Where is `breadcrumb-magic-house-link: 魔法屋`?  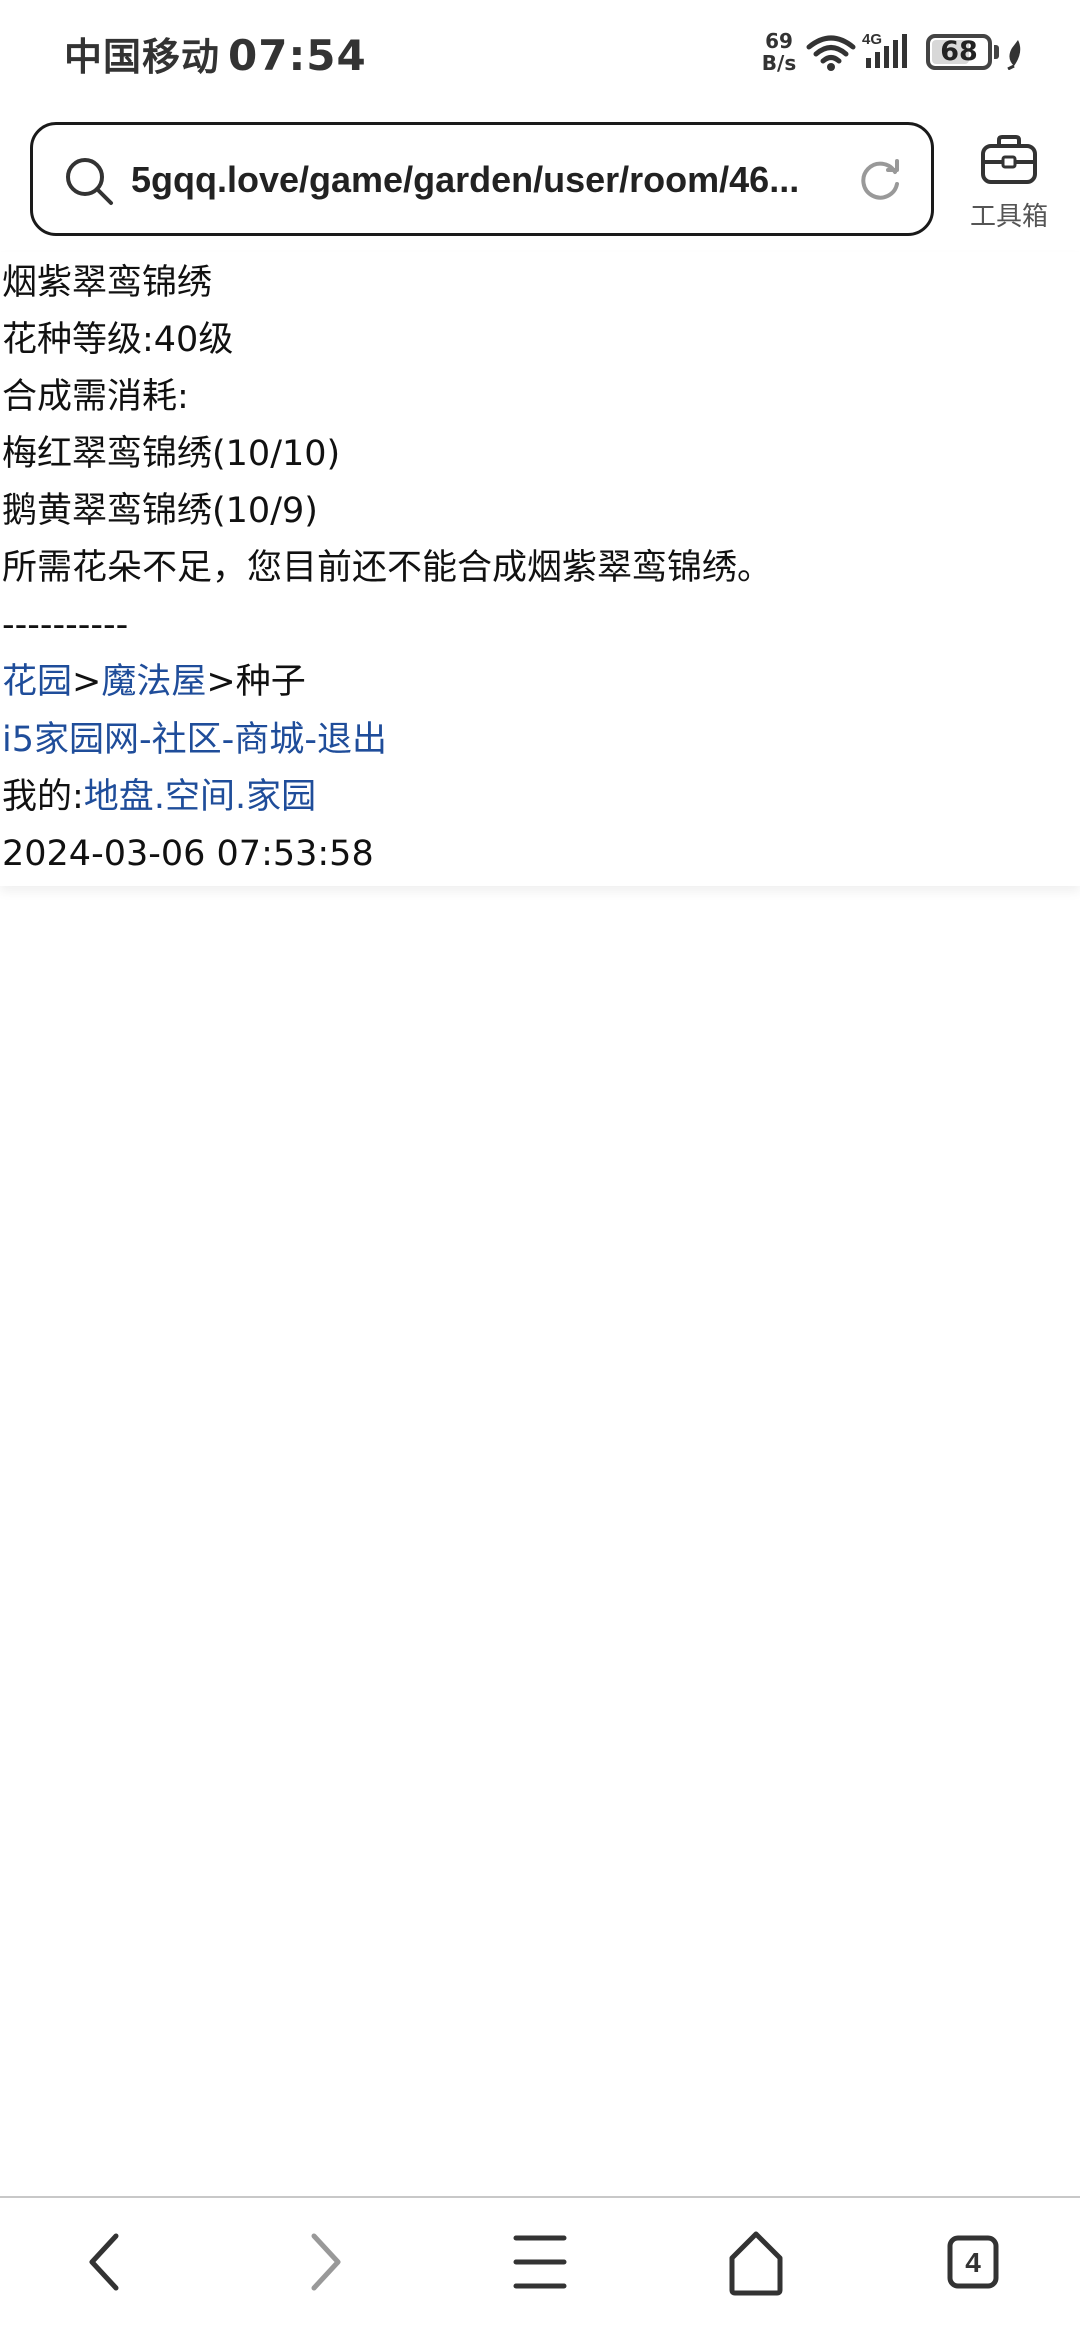
breadcrumb-magic-house-link: 魔法屋 is located at coordinates (153, 682).